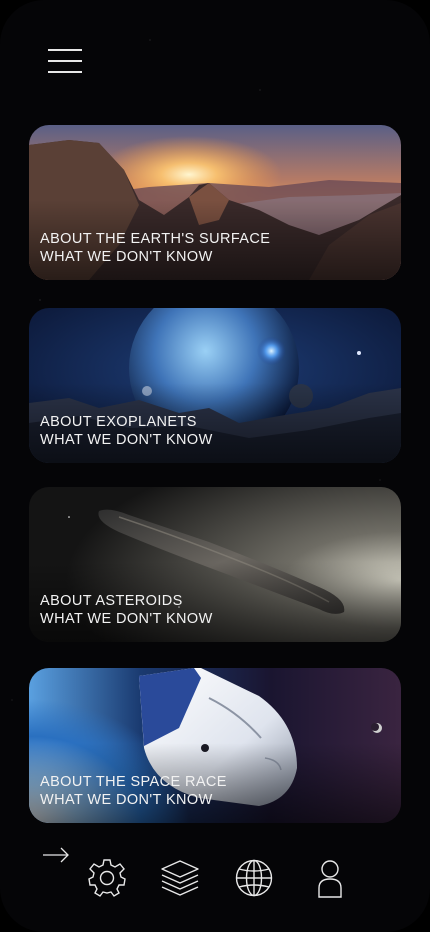 The height and width of the screenshot is (932, 430). I want to click on card-title: ABOUT THE EARTH'S SURFACE, so click(155, 239).